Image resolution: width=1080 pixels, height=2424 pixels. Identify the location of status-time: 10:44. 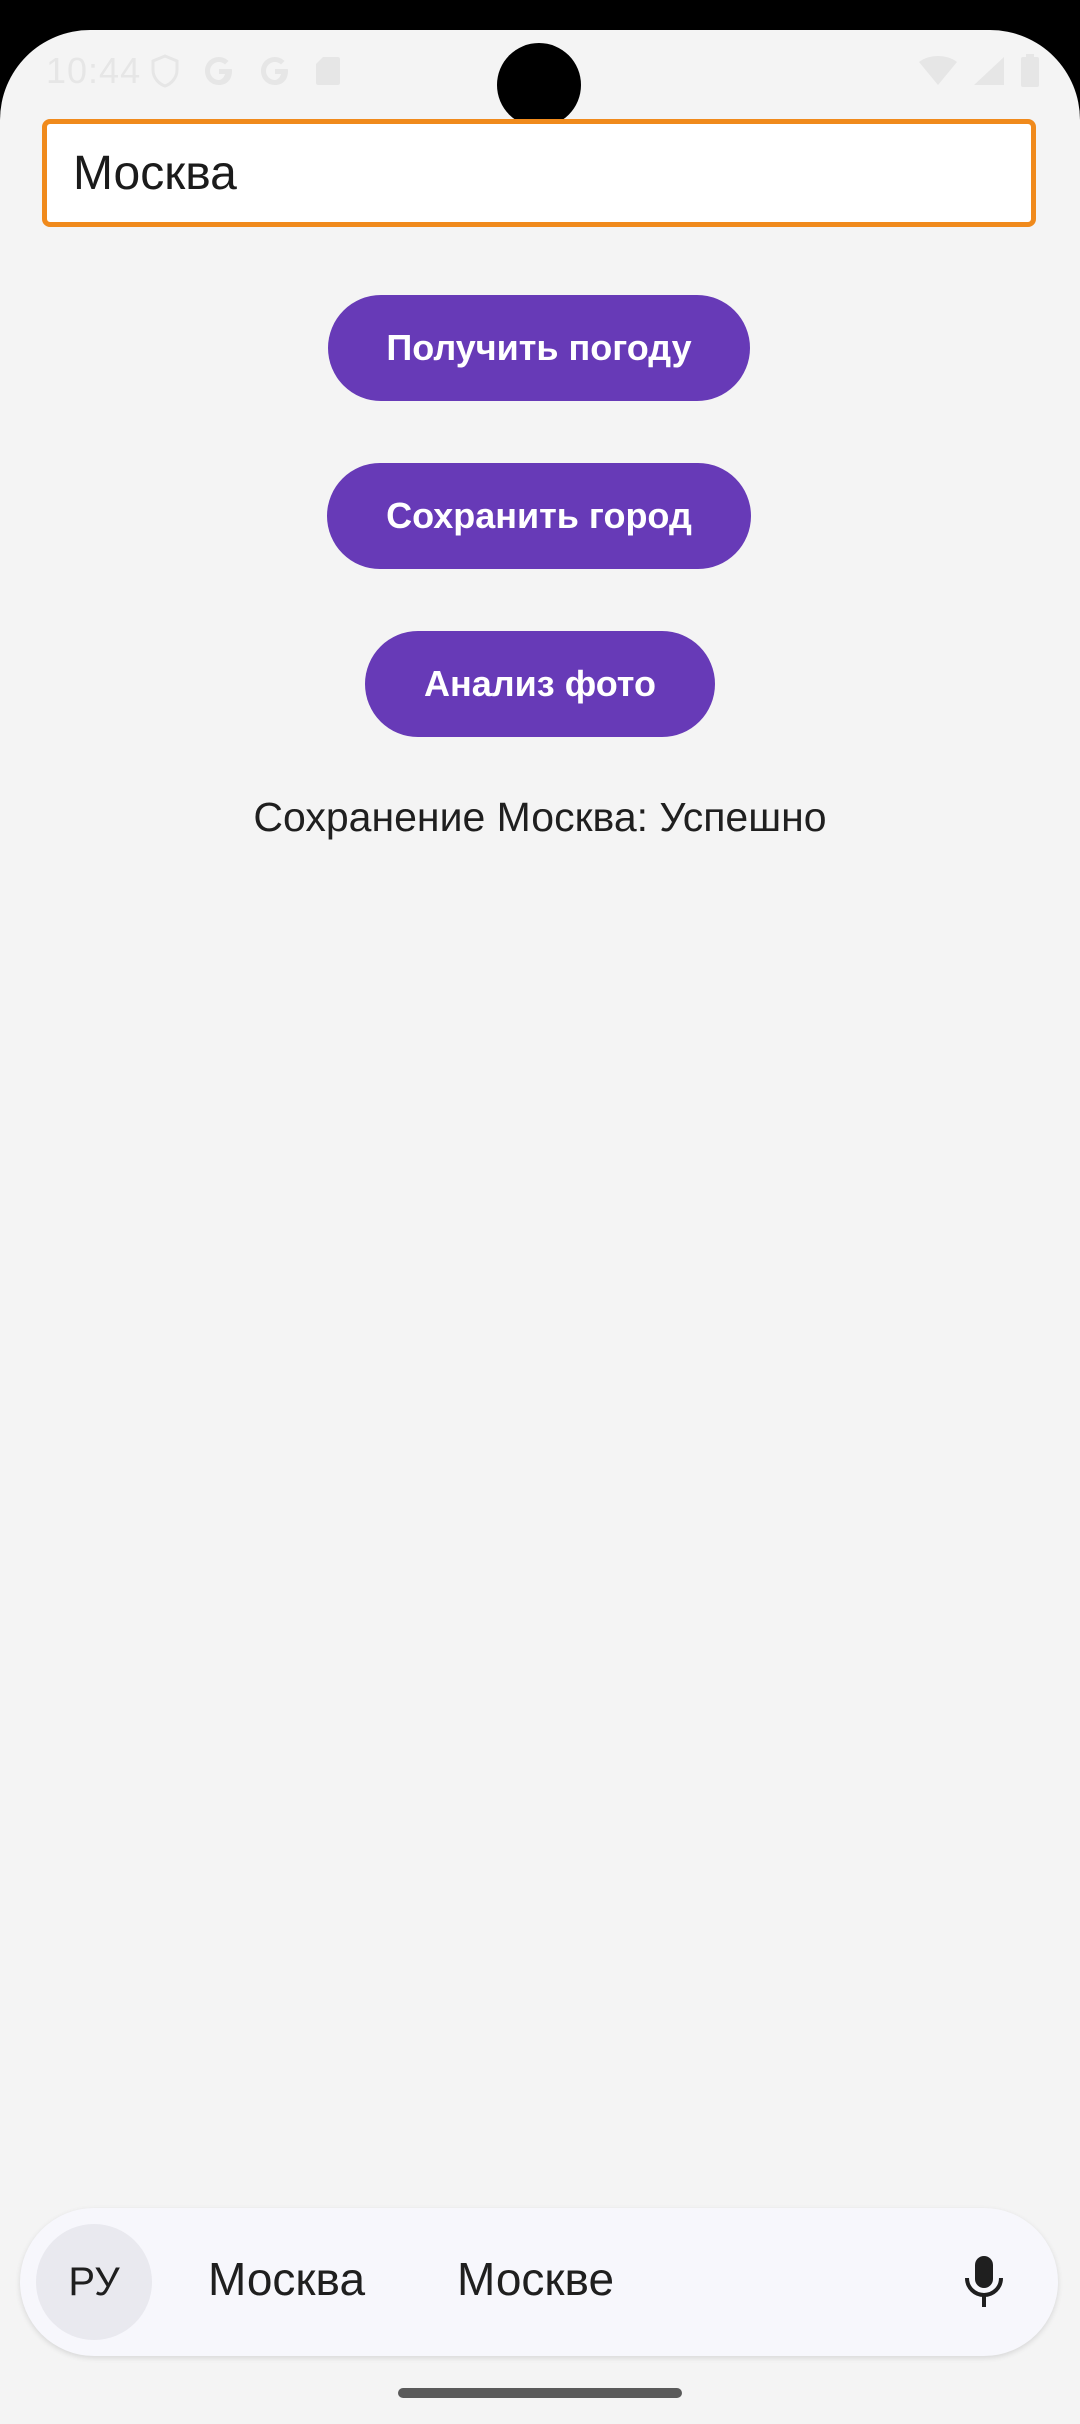
(94, 70).